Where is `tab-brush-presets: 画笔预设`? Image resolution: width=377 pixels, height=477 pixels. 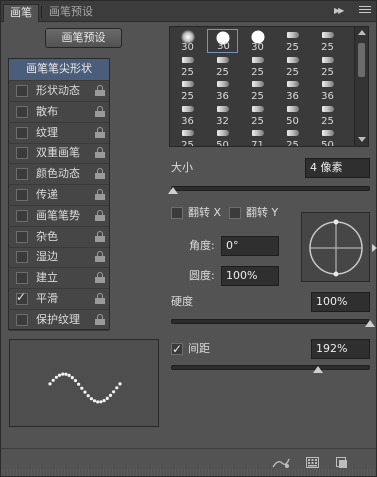
tab-brush-presets: 画笔预设 is located at coordinates (71, 13).